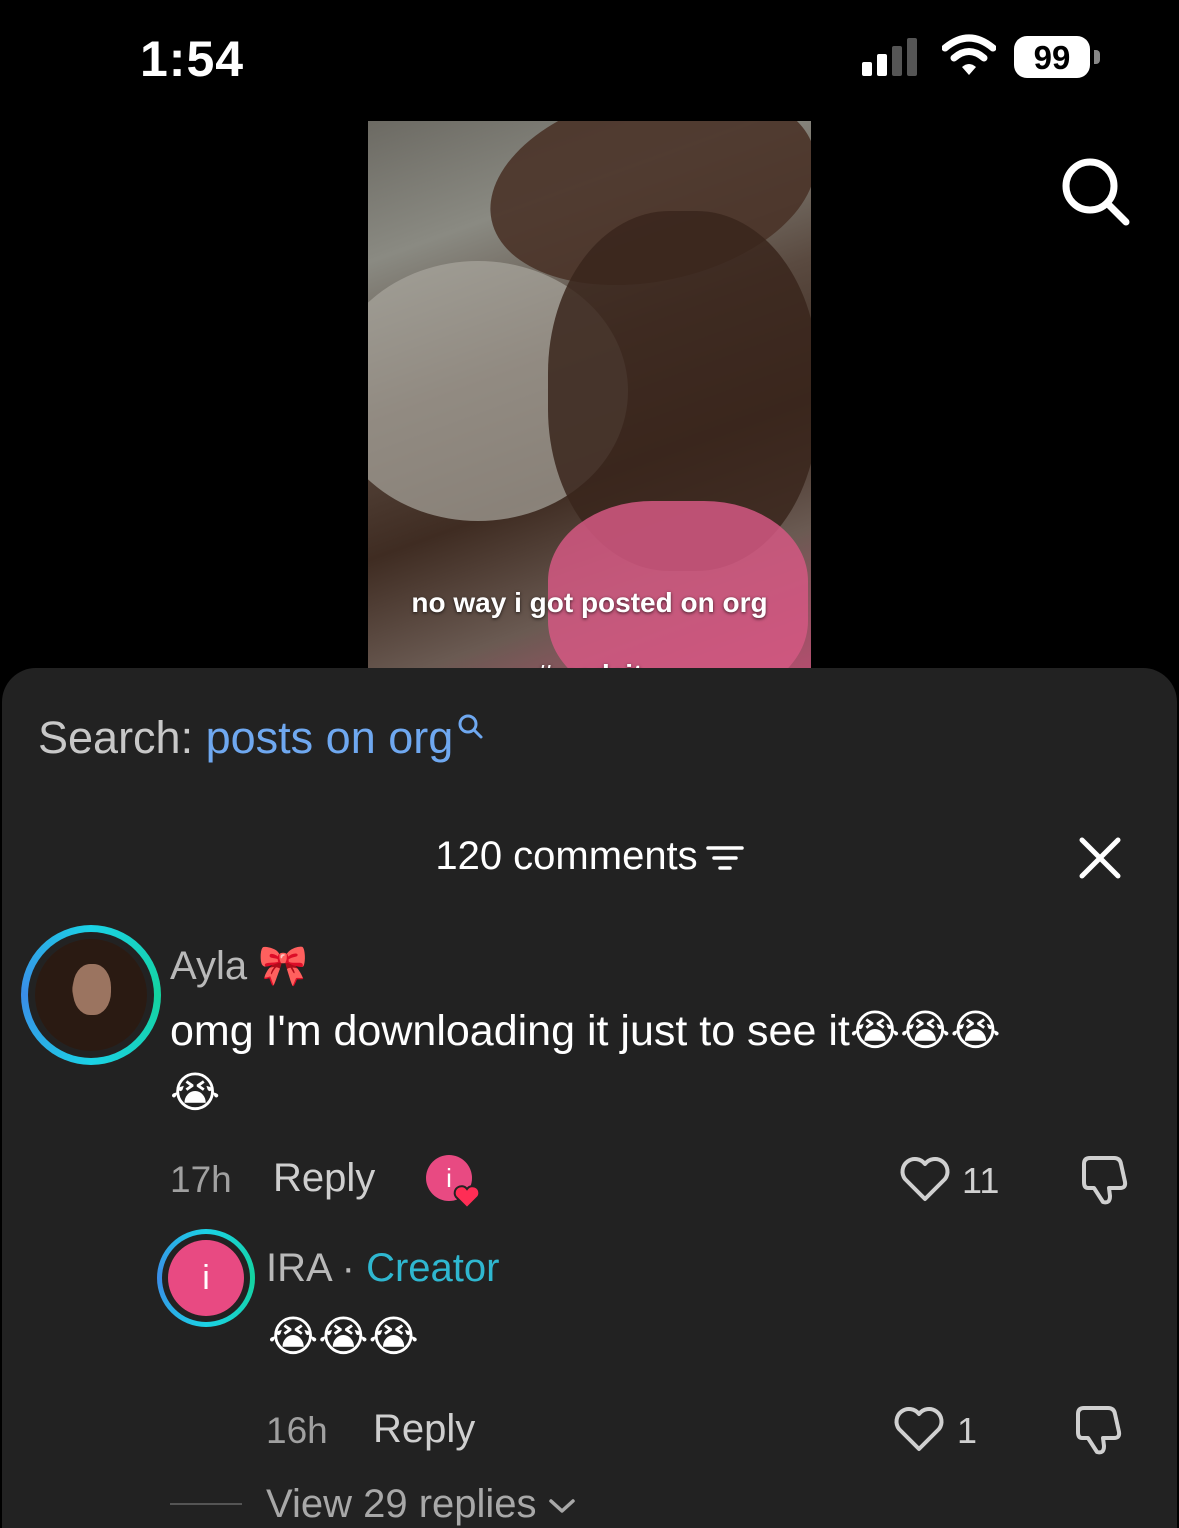 Image resolution: width=1179 pixels, height=1528 pixels. What do you see at coordinates (1052, 57) in the screenshot?
I see `battery-level: 99` at bounding box center [1052, 57].